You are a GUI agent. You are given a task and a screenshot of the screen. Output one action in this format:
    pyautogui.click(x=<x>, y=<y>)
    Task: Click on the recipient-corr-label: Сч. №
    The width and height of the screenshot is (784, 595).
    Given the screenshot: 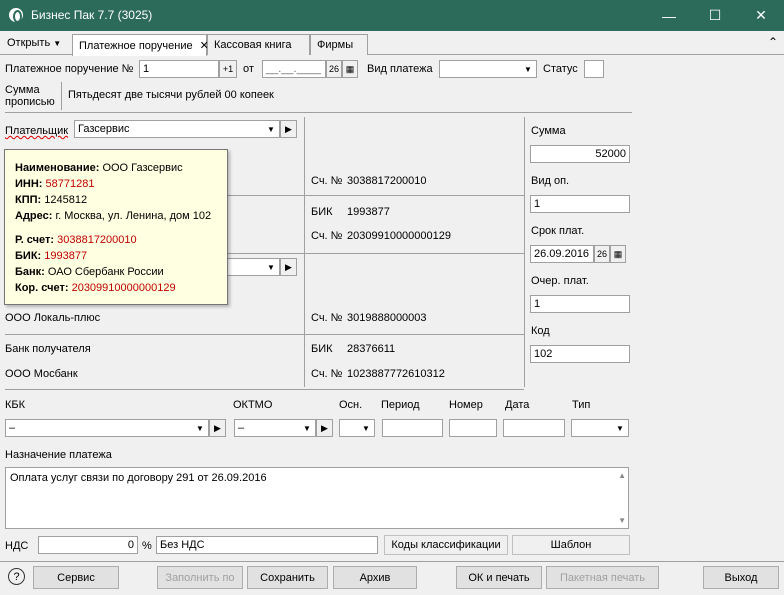 What is the action you would take?
    pyautogui.click(x=327, y=374)
    